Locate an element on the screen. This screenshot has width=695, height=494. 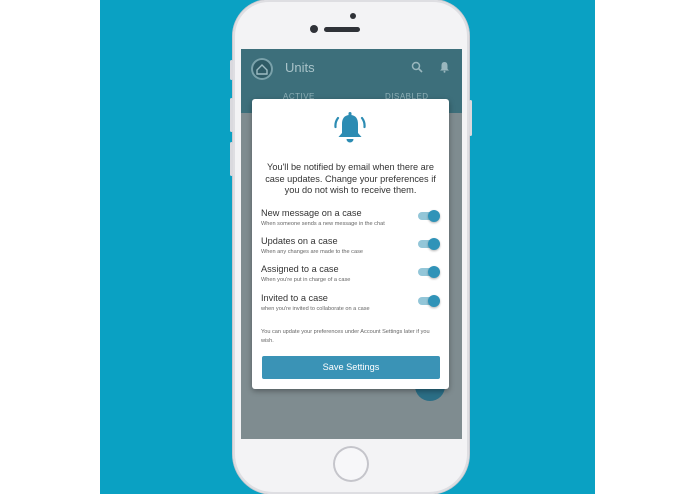
setting-title: New message on a case is located at coordinates (311, 213).